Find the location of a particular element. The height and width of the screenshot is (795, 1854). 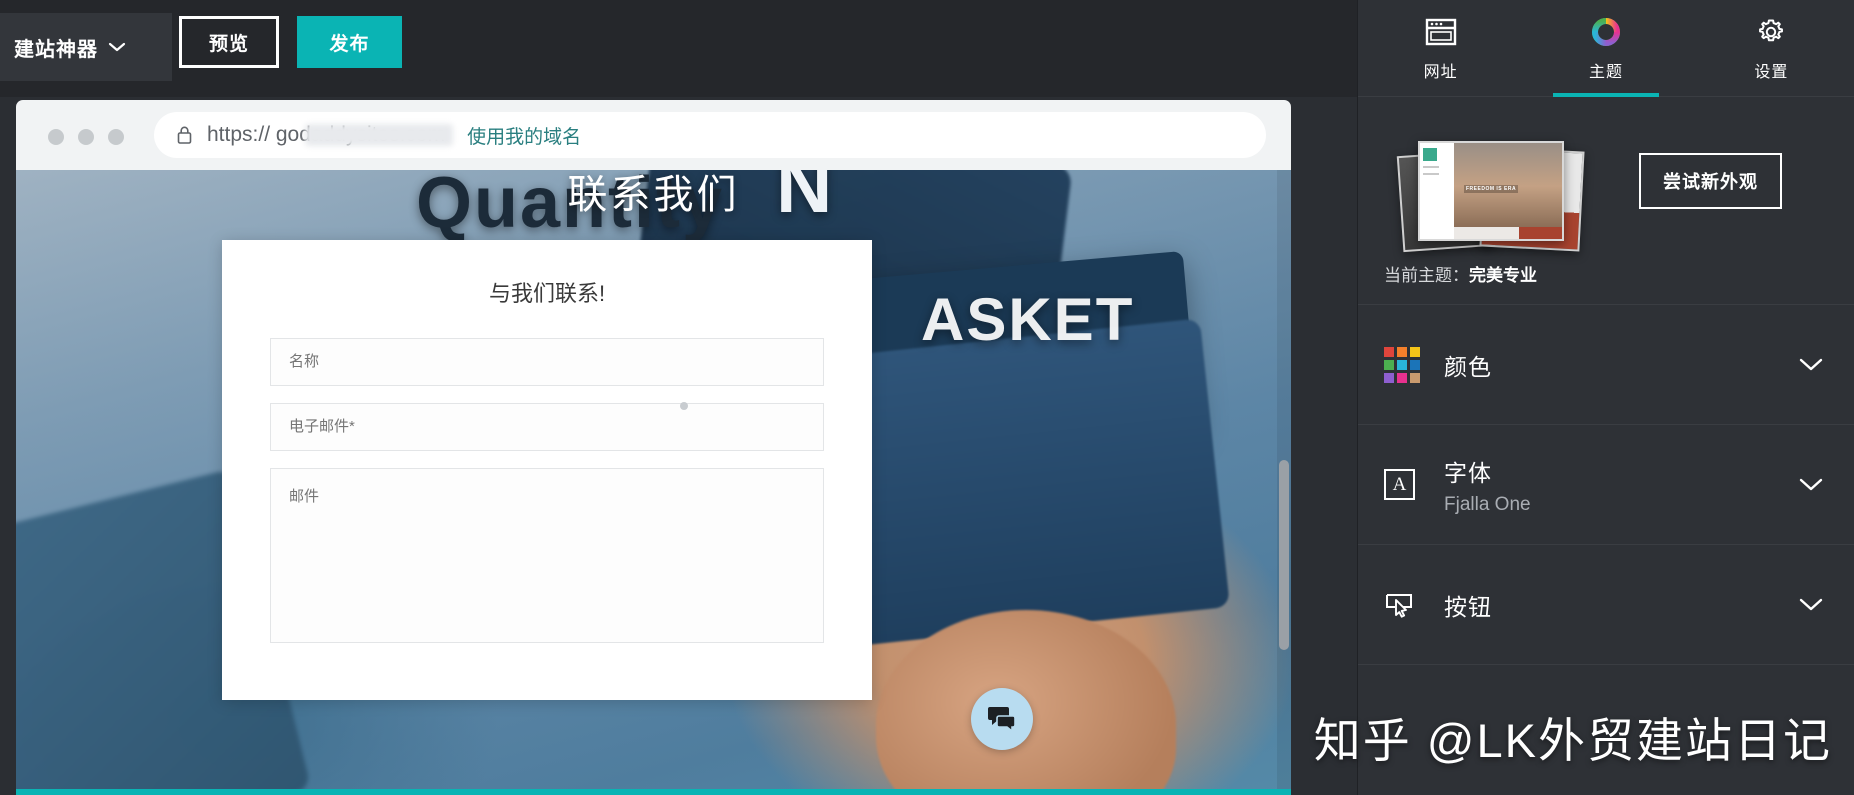

window-controls is located at coordinates (86, 137).